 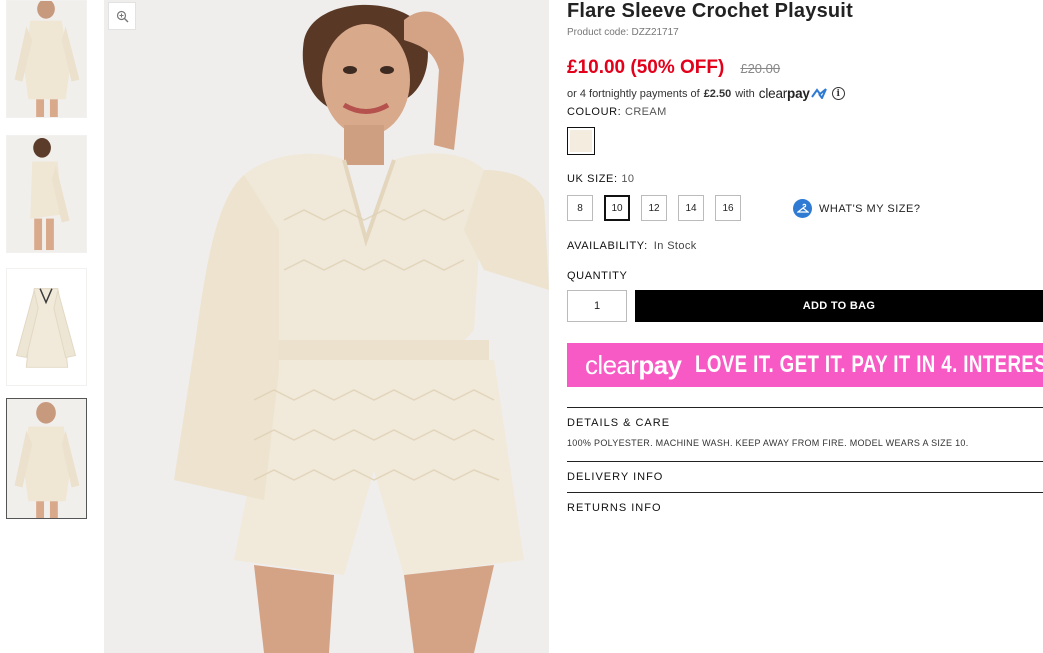 What do you see at coordinates (612, 364) in the screenshot?
I see `banner-brand-a: clear` at bounding box center [612, 364].